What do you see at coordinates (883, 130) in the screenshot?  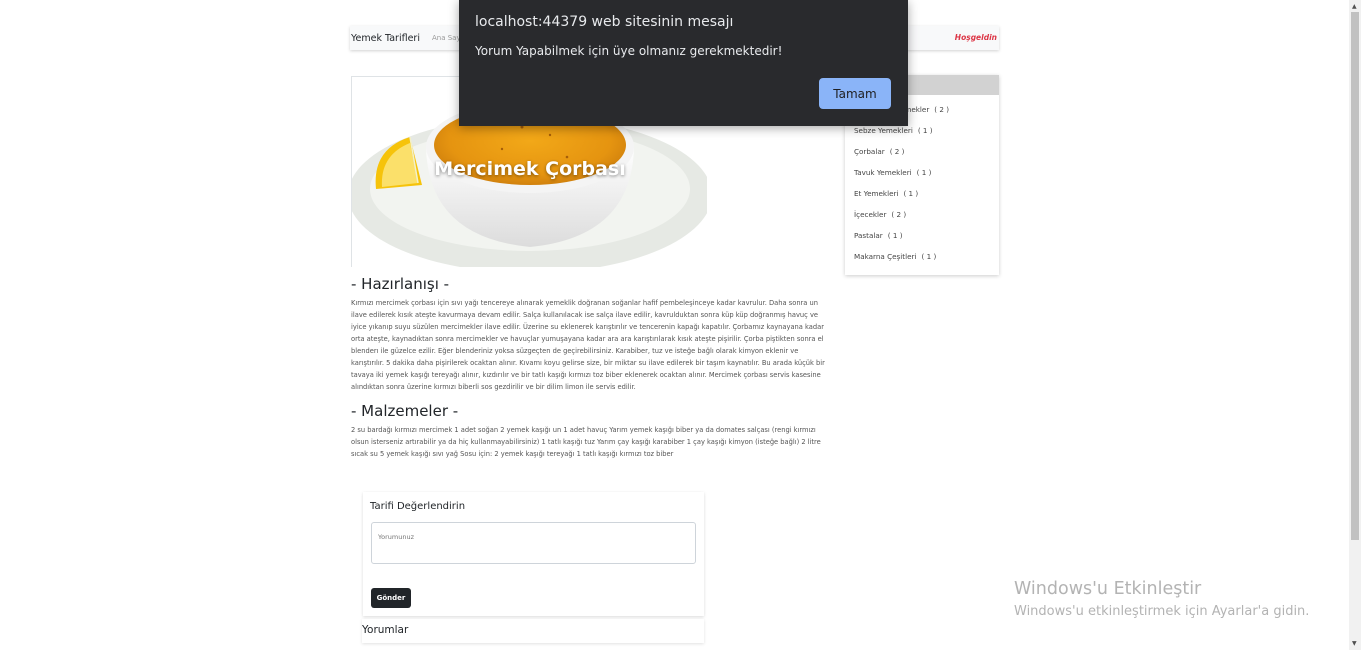 I see `category-label: Sebze Yemekleri` at bounding box center [883, 130].